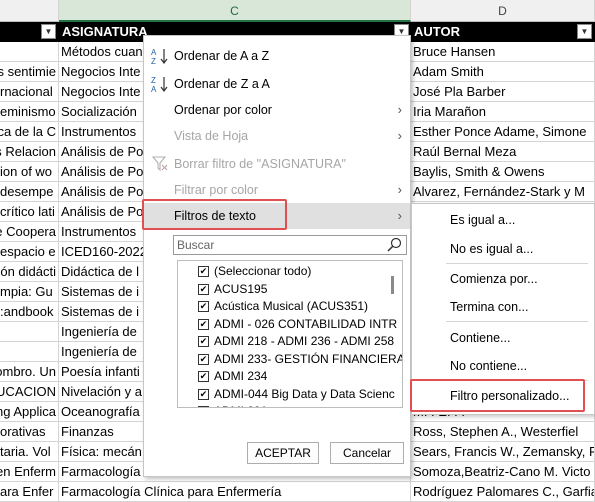 The width and height of the screenshot is (595, 502). I want to click on cell-a: orativas, so click(29, 432).